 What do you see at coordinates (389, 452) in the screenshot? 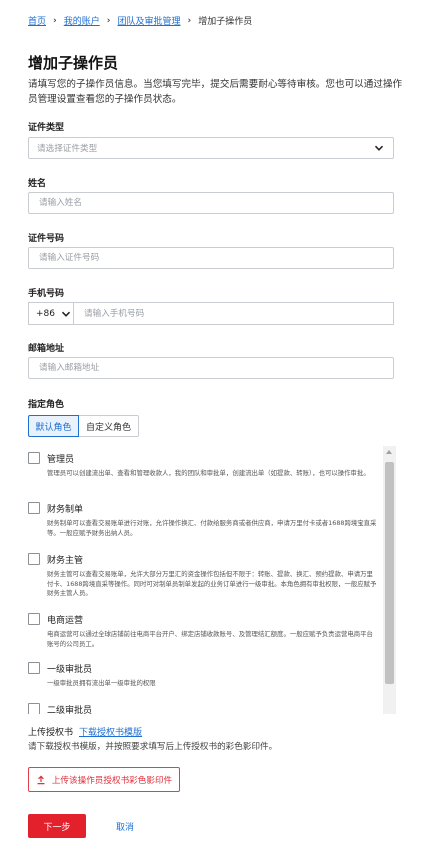
I see `scroll-up-arrow-icon` at bounding box center [389, 452].